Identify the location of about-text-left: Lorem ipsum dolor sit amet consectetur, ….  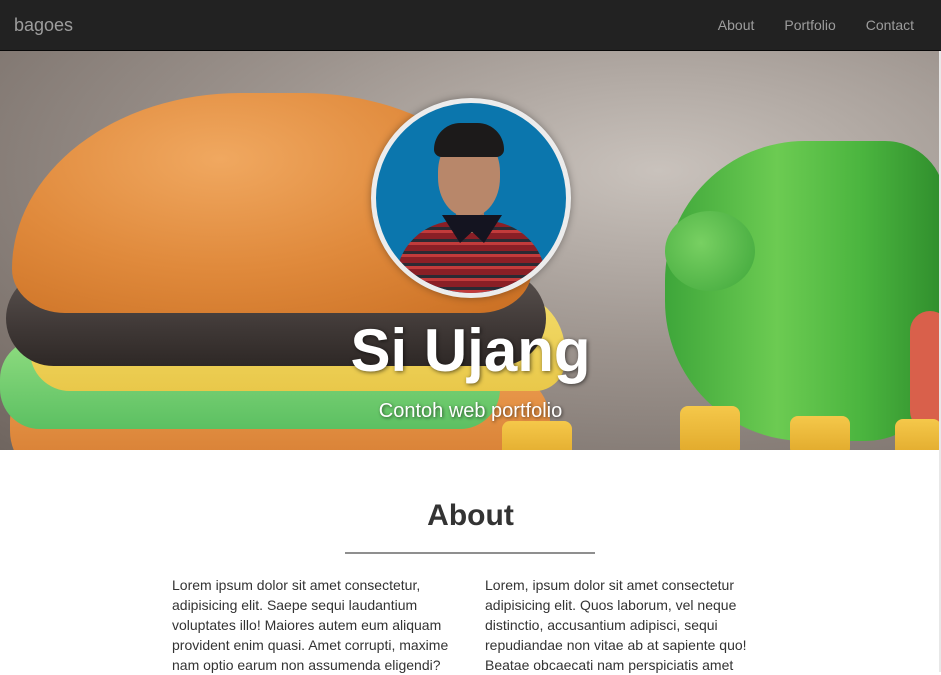
(310, 625).